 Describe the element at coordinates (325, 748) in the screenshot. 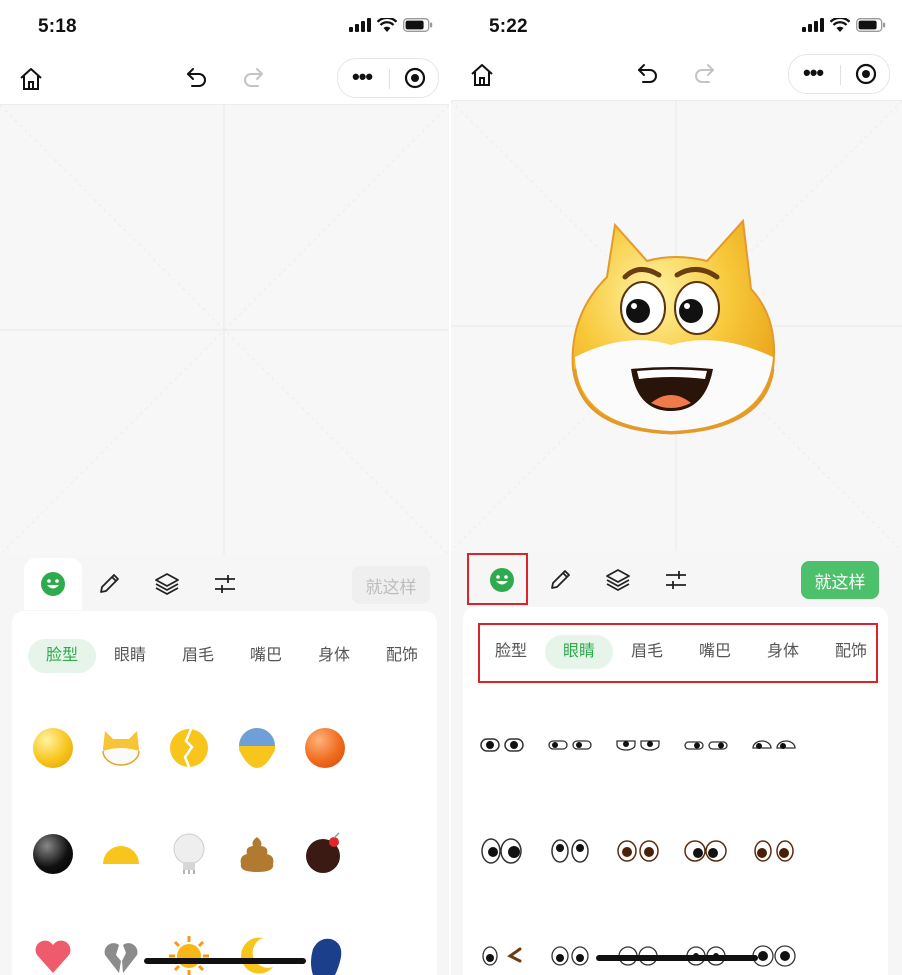

I see `orange-circle-face` at that location.